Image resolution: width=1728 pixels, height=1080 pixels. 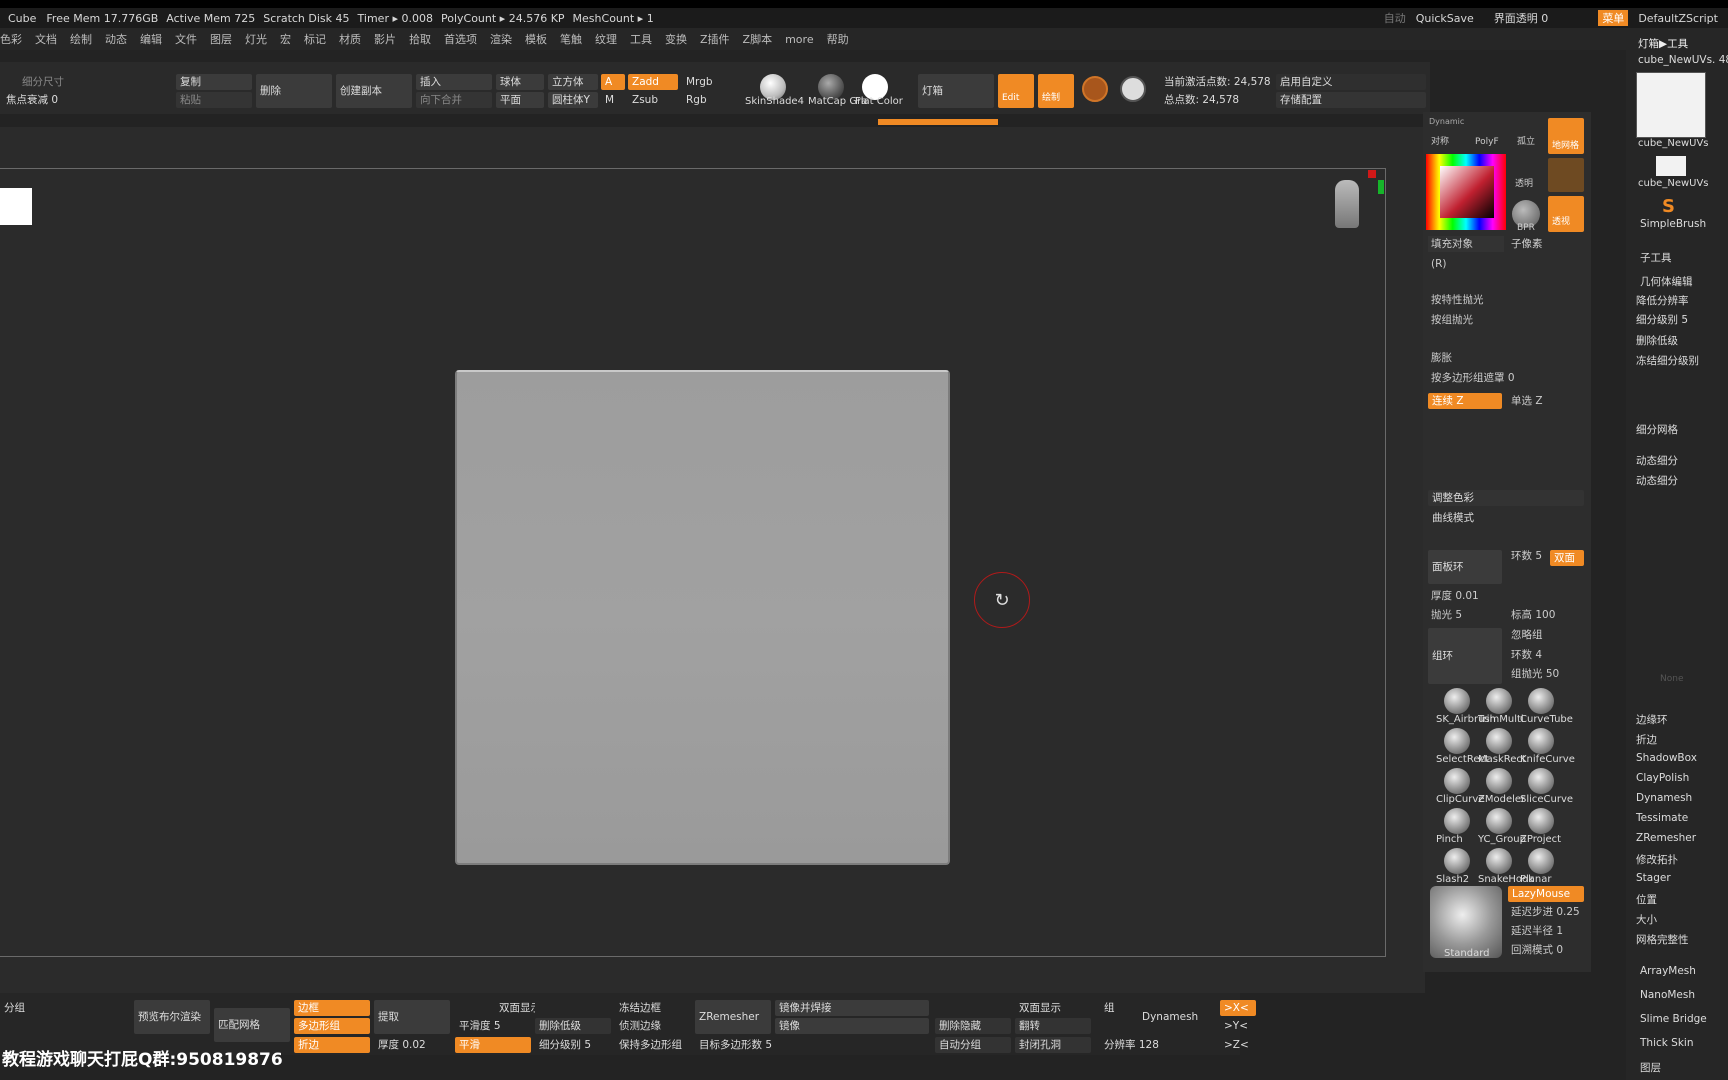 I want to click on grid-button: 地网格, so click(x=1566, y=136).